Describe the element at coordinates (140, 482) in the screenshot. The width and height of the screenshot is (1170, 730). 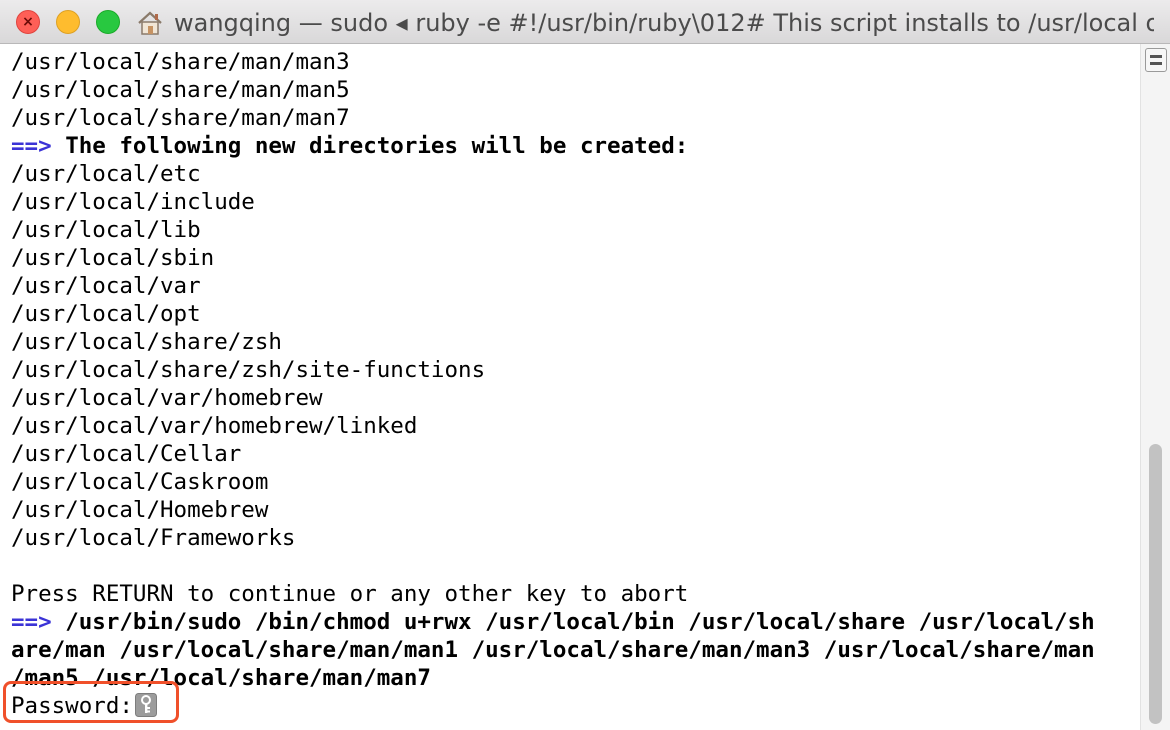
I see `output-line: /usr/local/Caskroom` at that location.